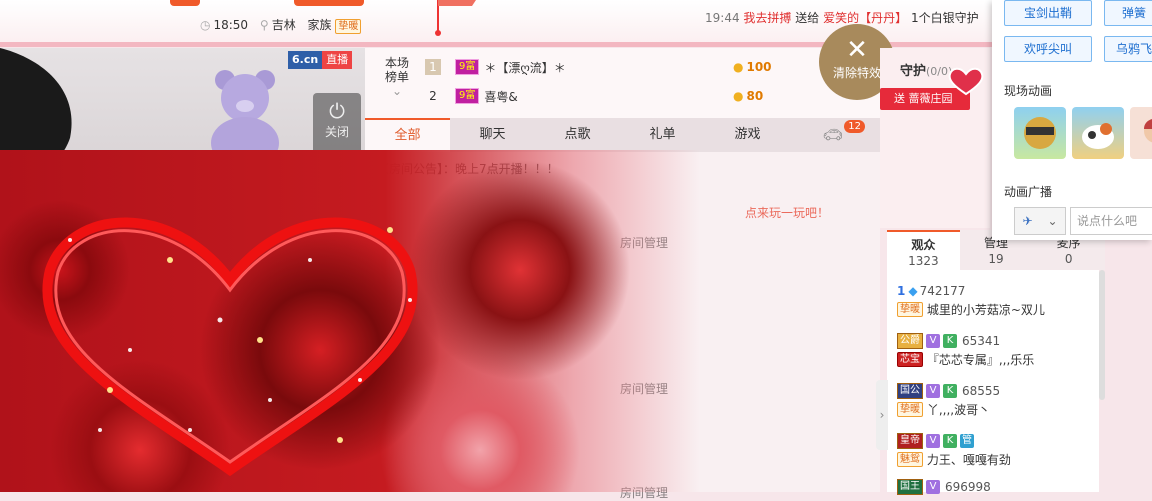 The width and height of the screenshot is (1152, 501). What do you see at coordinates (1148, 131) in the screenshot?
I see `girl-icon` at bounding box center [1148, 131].